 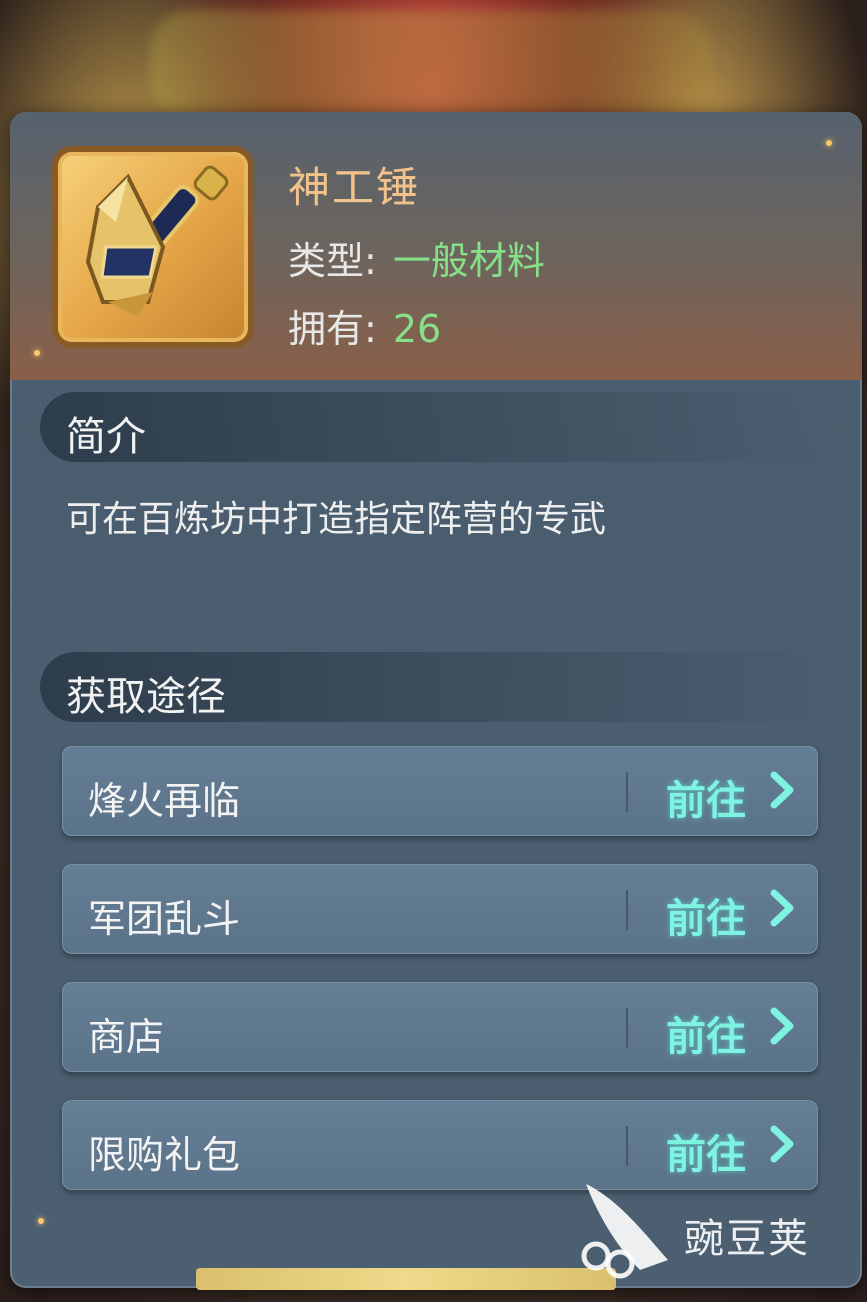 I want to click on route-row-shop: 商店 前往, so click(x=440, y=1027).